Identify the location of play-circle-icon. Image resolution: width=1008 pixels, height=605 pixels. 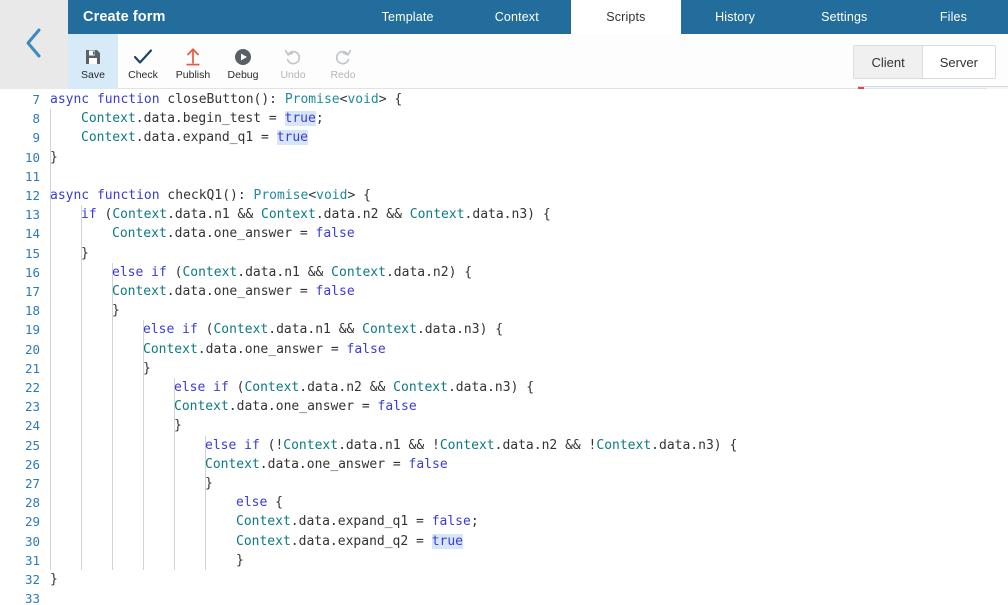
(243, 57).